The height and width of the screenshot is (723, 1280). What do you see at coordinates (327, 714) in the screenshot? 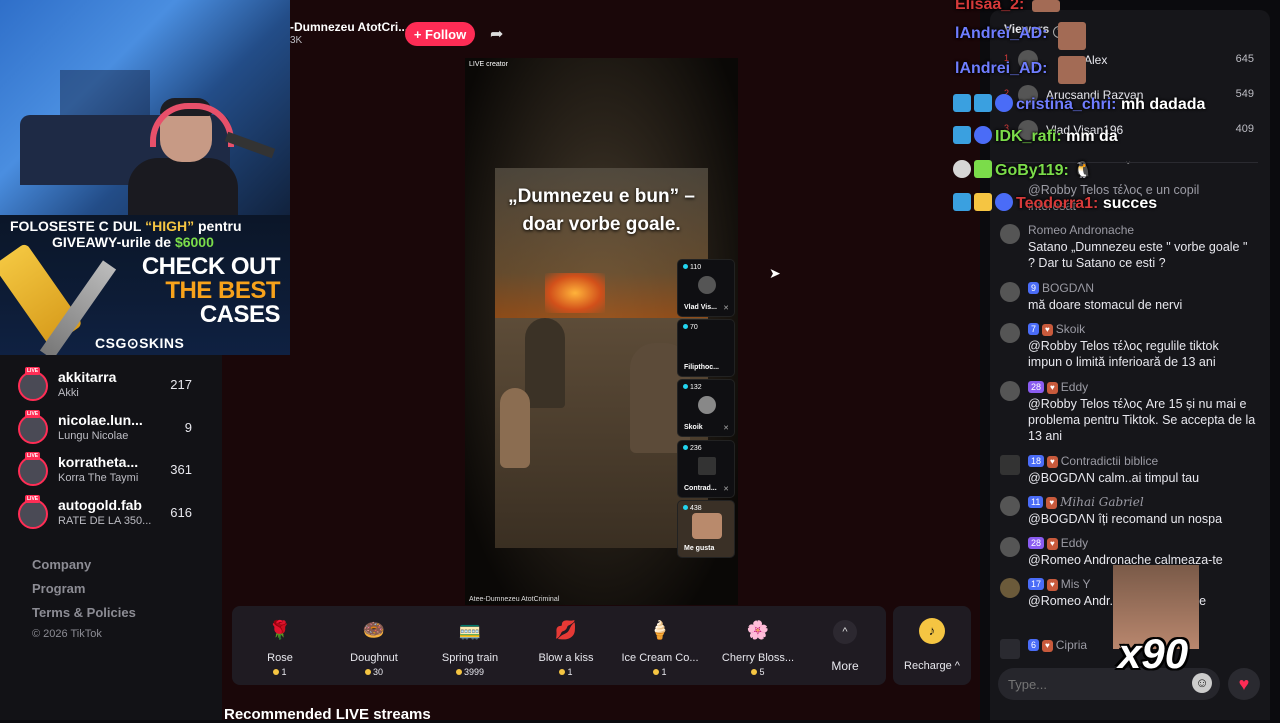
I see `recommended-heading: Recommended LIVE streams` at bounding box center [327, 714].